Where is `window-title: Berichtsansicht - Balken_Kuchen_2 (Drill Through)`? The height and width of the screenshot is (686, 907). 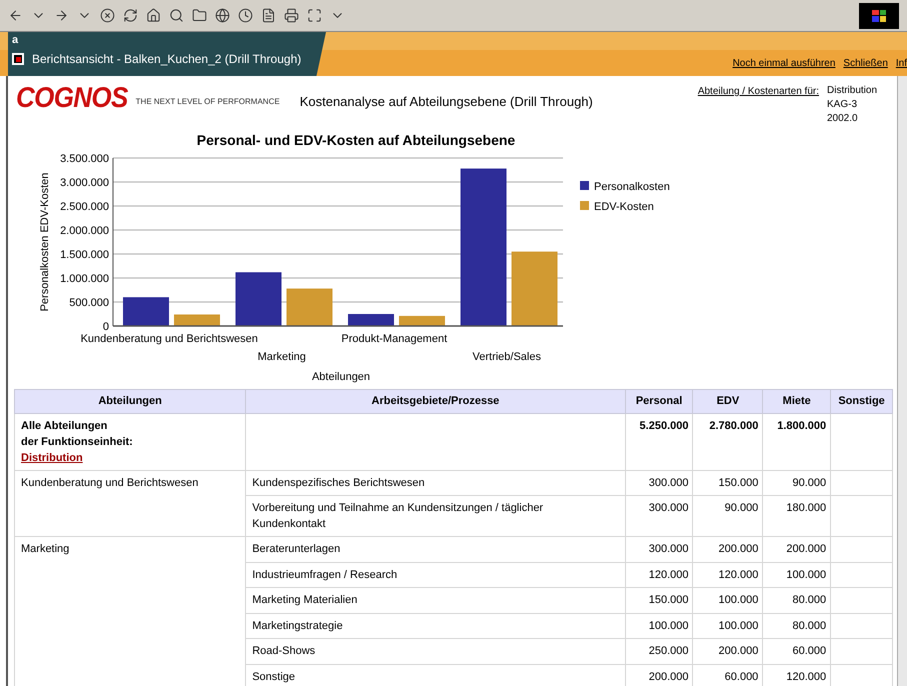
window-title: Berichtsansicht - Balken_Kuchen_2 (Drill Through) is located at coordinates (167, 59).